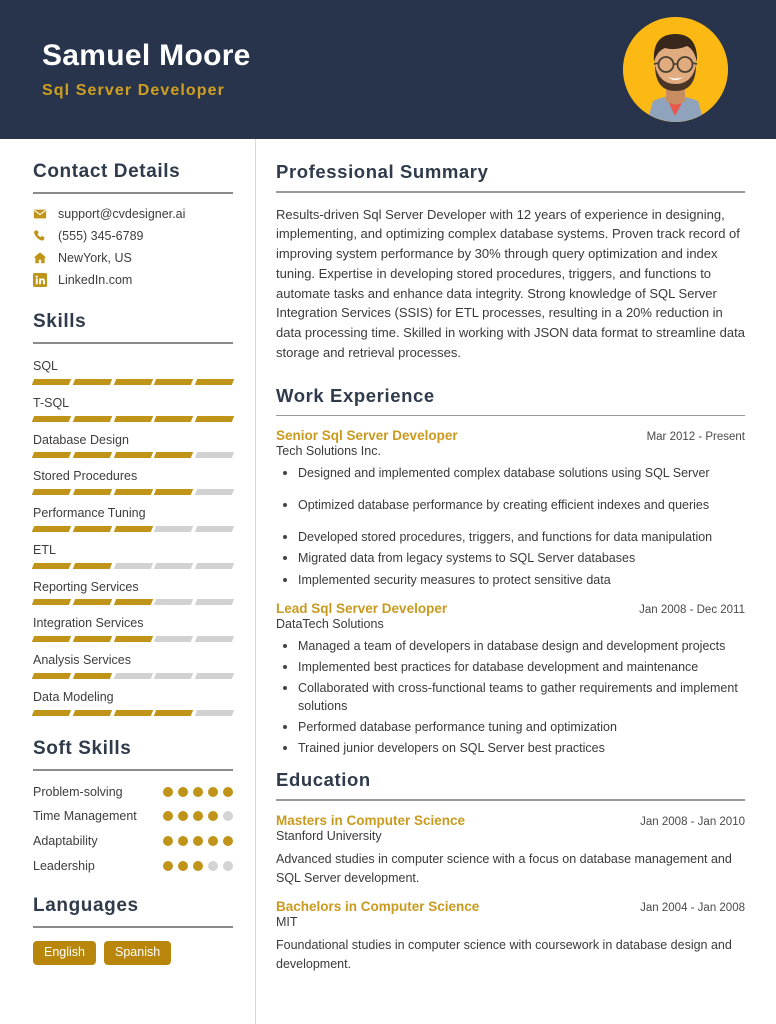 This screenshot has height=1024, width=776. I want to click on skill-label: Data Modeling, so click(73, 696).